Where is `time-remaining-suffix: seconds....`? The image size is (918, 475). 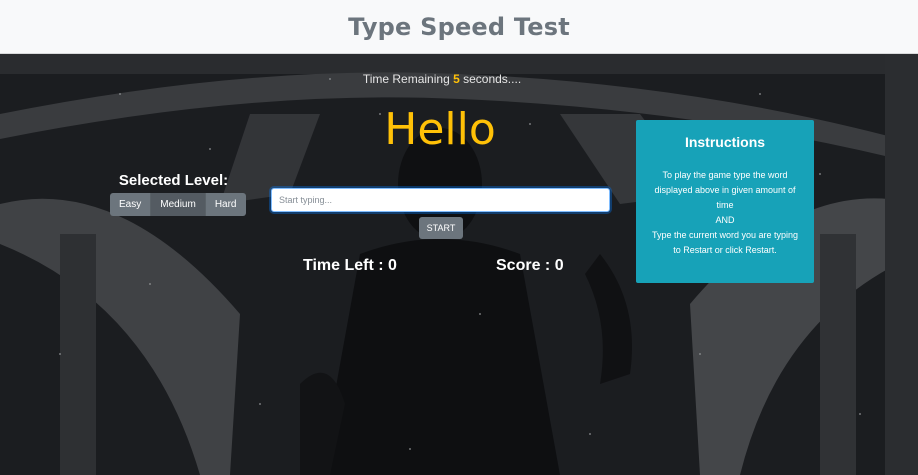 time-remaining-suffix: seconds.... is located at coordinates (490, 79).